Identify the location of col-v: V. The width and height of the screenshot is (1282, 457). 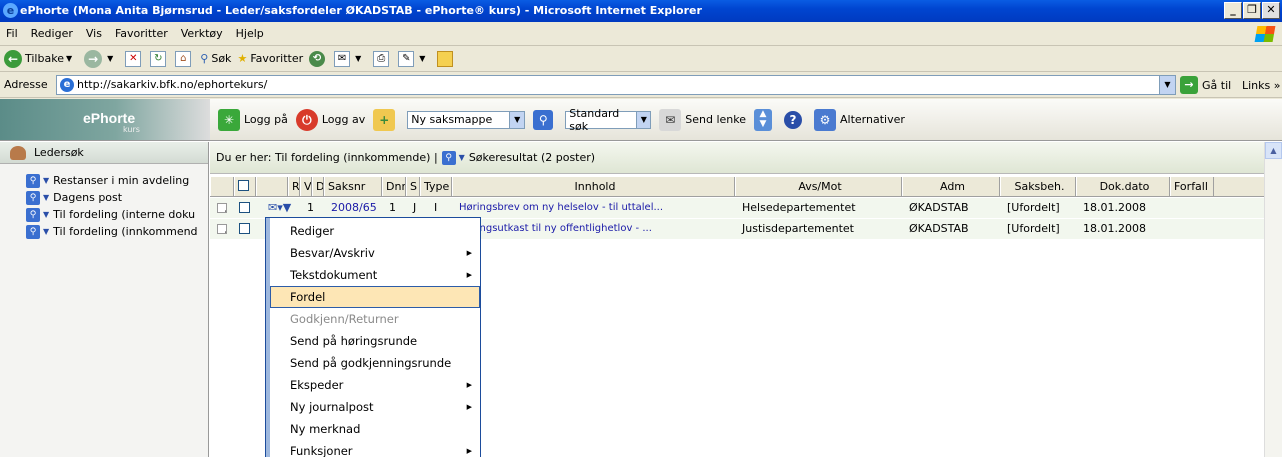
(306, 186).